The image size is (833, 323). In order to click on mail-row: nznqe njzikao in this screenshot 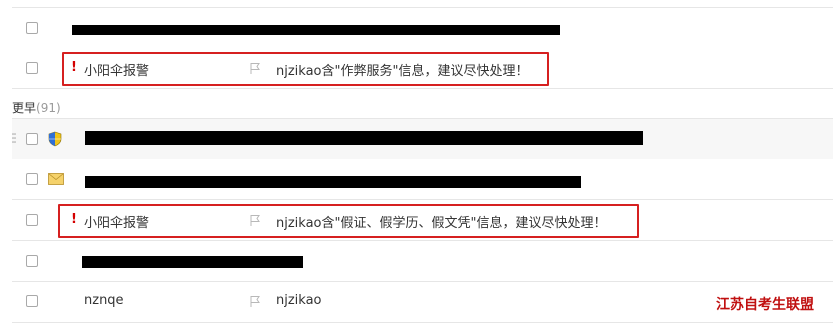, I will do `click(422, 302)`.